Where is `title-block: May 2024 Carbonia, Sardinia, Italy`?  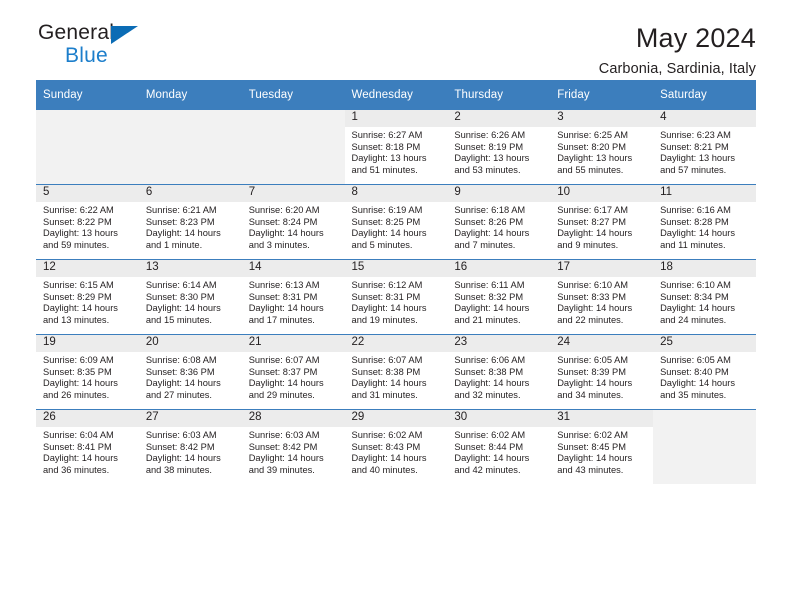
title-block: May 2024 Carbonia, Sardinia, Italy is located at coordinates (677, 50).